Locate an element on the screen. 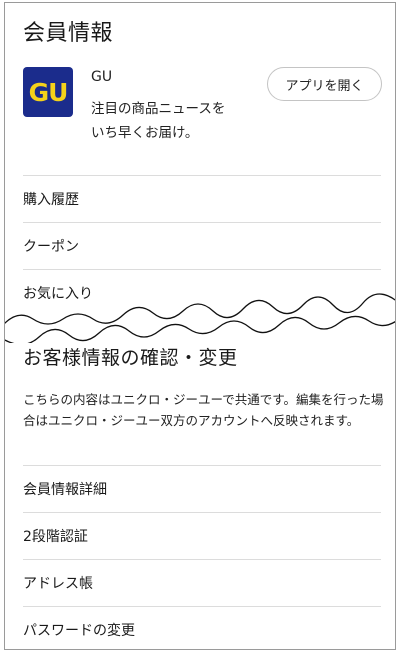 This screenshot has height=652, width=400. app-description-line-1: 注目の商品ニュースを is located at coordinates (158, 109).